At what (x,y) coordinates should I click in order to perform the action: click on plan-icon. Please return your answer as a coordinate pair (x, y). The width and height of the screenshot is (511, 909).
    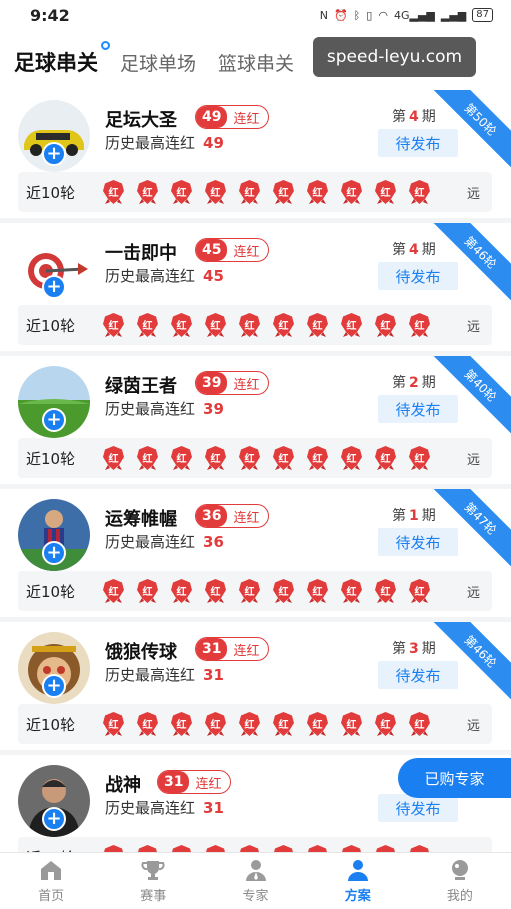
    Looking at the image, I should click on (357, 870).